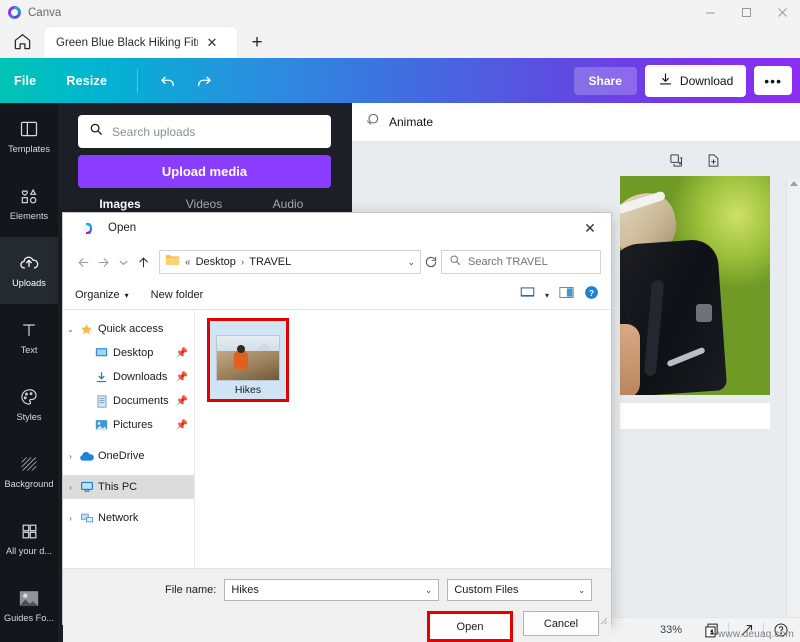 The width and height of the screenshot is (800, 642). What do you see at coordinates (120, 204) in the screenshot?
I see `tab-images: Images` at bounding box center [120, 204].